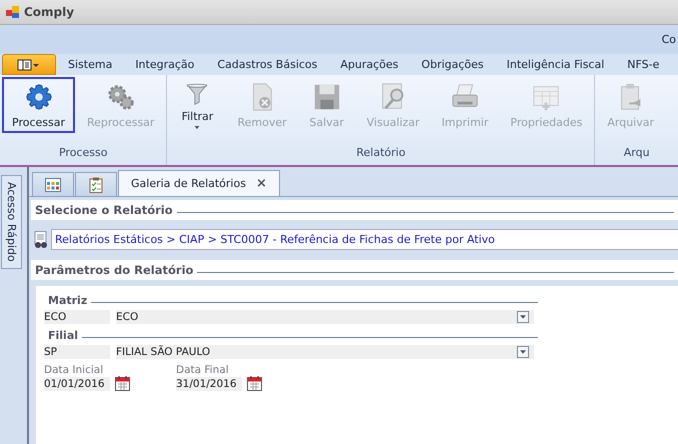 This screenshot has width=678, height=444. What do you see at coordinates (164, 64) in the screenshot?
I see `menu-tab: Integração` at bounding box center [164, 64].